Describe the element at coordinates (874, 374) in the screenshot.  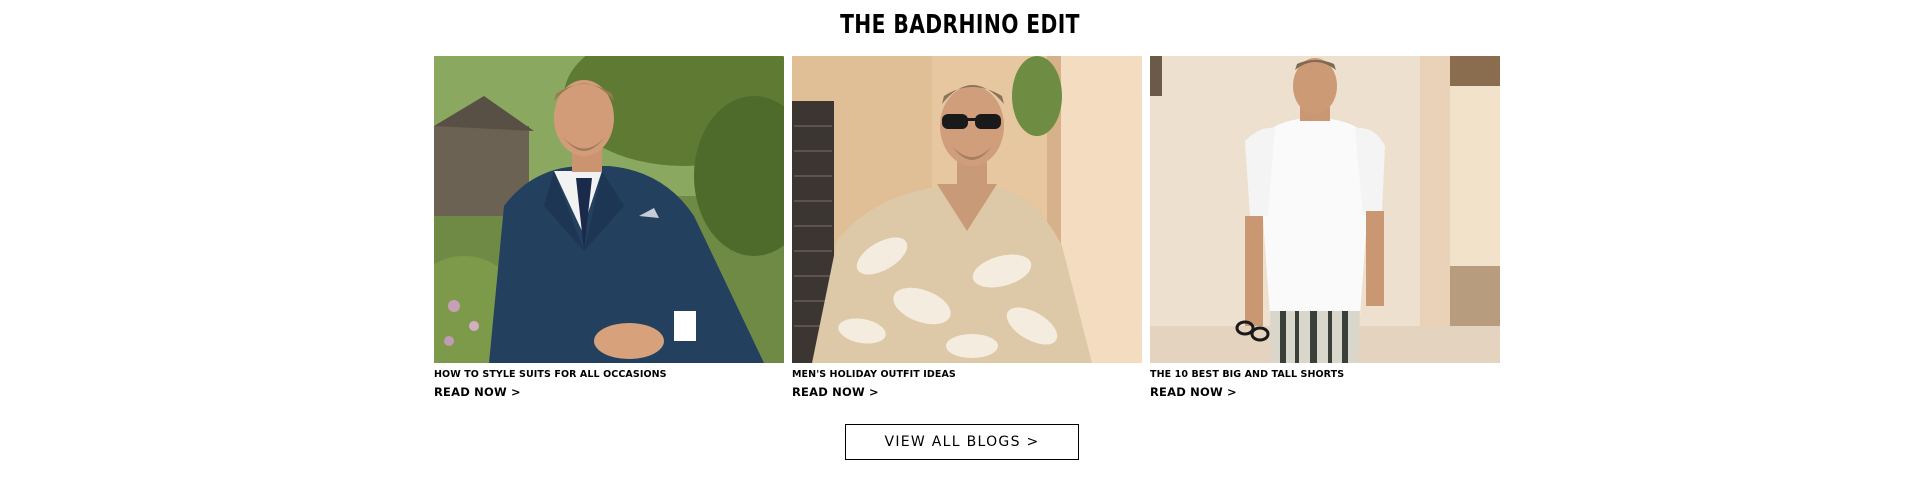
I see `blog-card-caption: MEN'S HOLIDAY OUTFIT IDEAS` at that location.